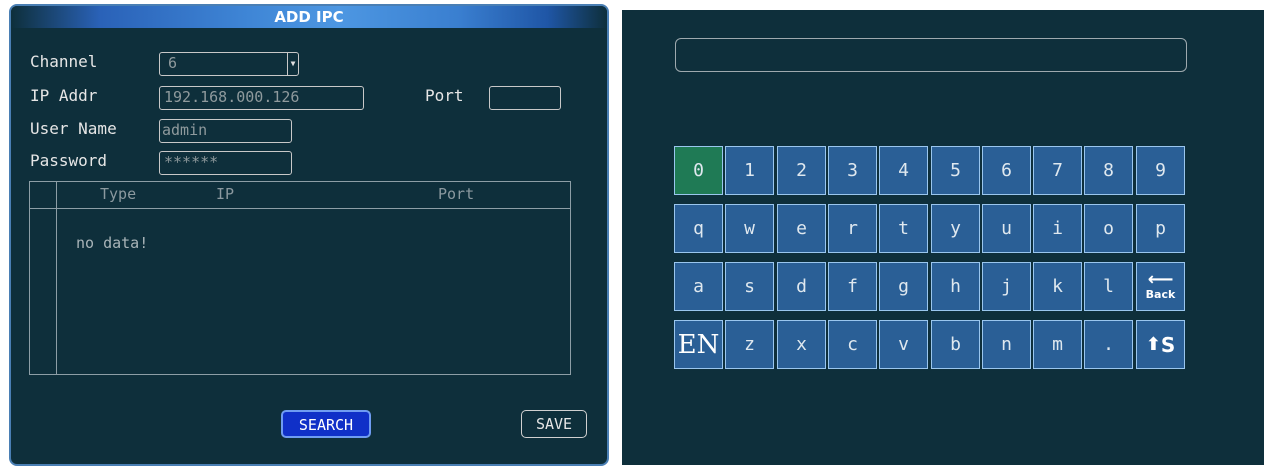 The height and width of the screenshot is (466, 1264). I want to click on key-o: o, so click(1108, 228).